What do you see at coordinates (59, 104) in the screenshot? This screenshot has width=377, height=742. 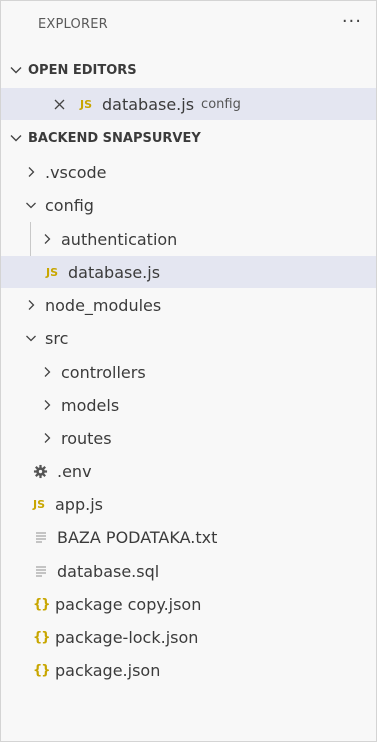 I see `close-icon` at bounding box center [59, 104].